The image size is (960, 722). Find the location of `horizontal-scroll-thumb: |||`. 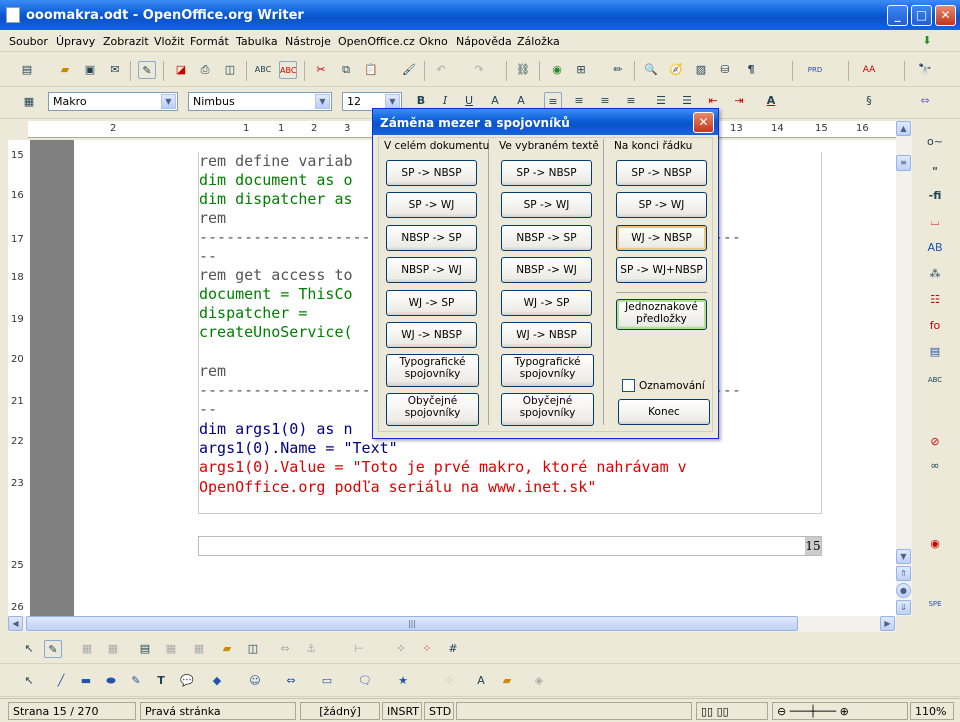

horizontal-scroll-thumb: ||| is located at coordinates (412, 623).